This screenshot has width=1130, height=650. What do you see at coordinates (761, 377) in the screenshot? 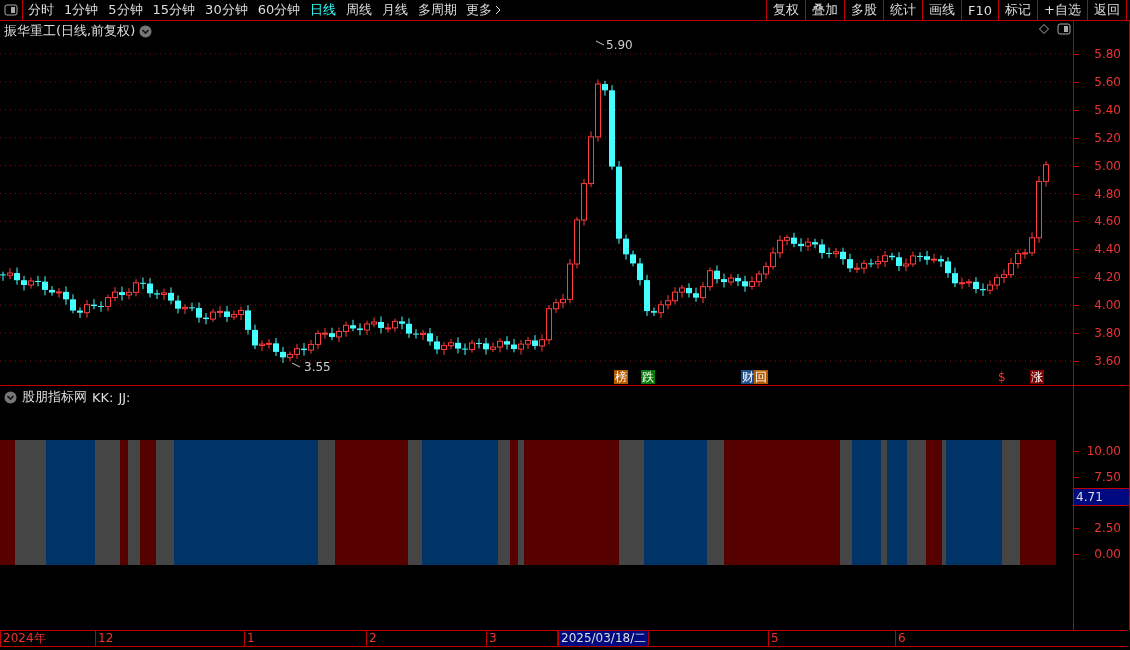
I see `event-marker: 回` at bounding box center [761, 377].